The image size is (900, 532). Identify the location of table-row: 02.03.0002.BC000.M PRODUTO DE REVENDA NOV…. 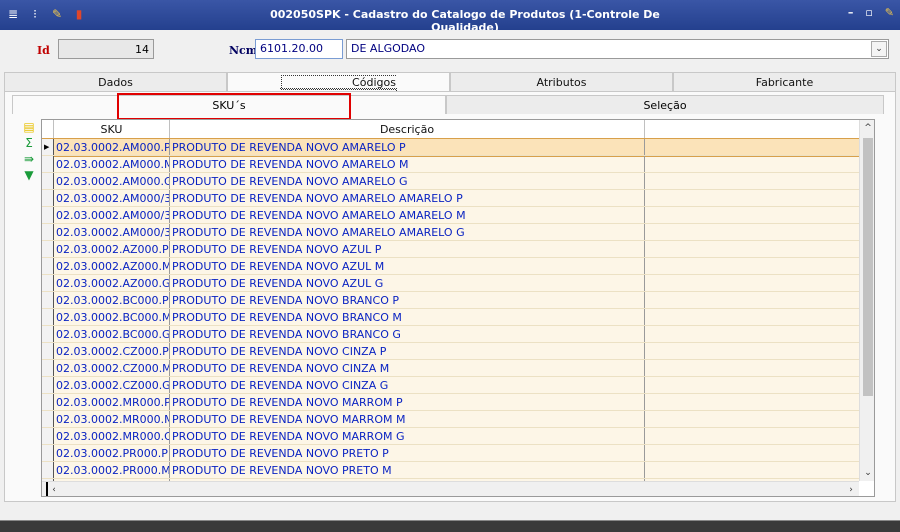
(450, 317).